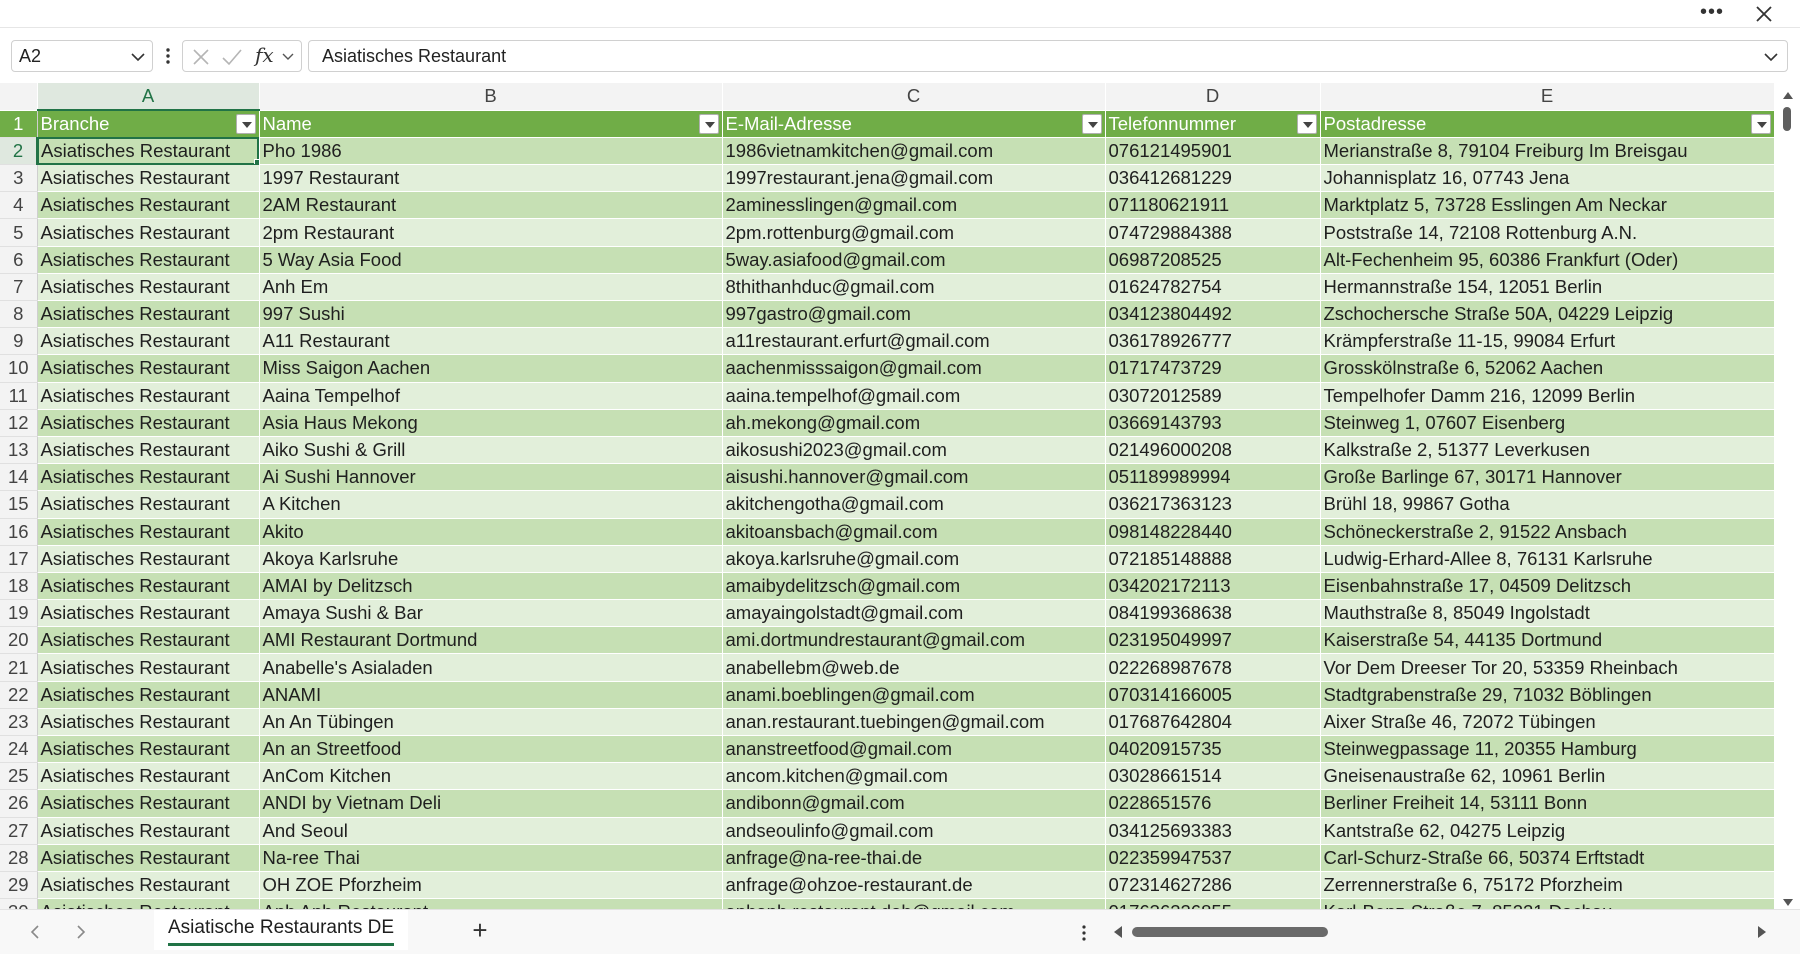 Image resolution: width=1800 pixels, height=954 pixels. Describe the element at coordinates (914, 151) in the screenshot. I see `email-cell: 1986vietnamkitchen@gmail.com` at that location.